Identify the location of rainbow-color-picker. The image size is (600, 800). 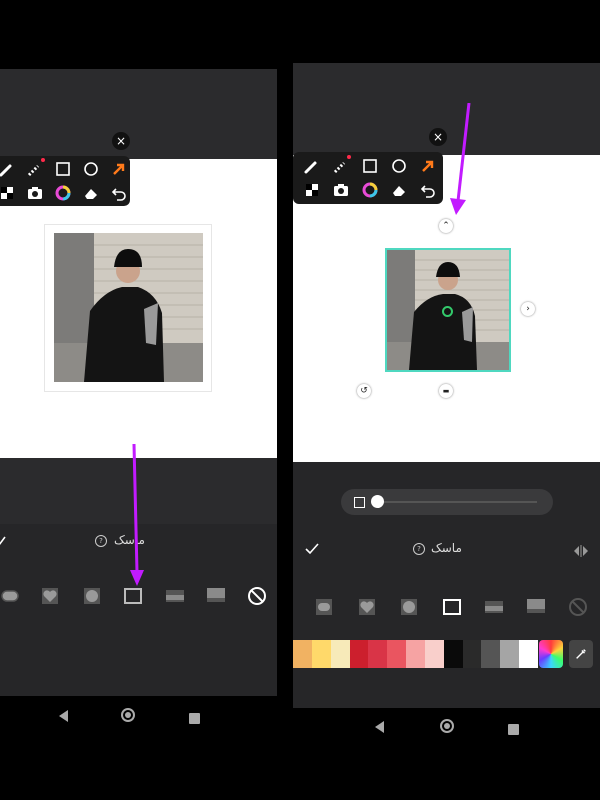
(551, 654).